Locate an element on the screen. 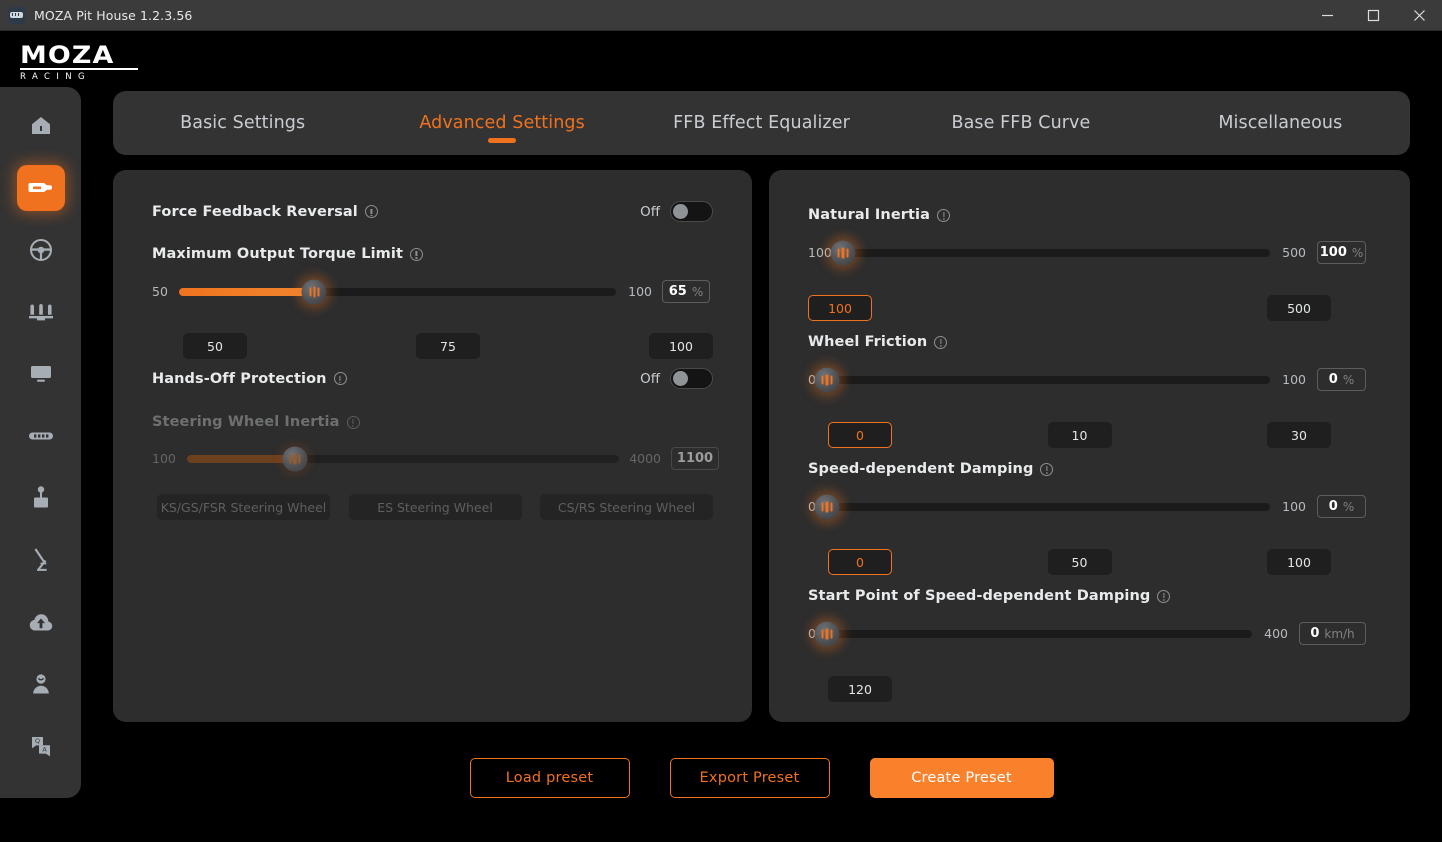  value-number: 1100 is located at coordinates (695, 458).